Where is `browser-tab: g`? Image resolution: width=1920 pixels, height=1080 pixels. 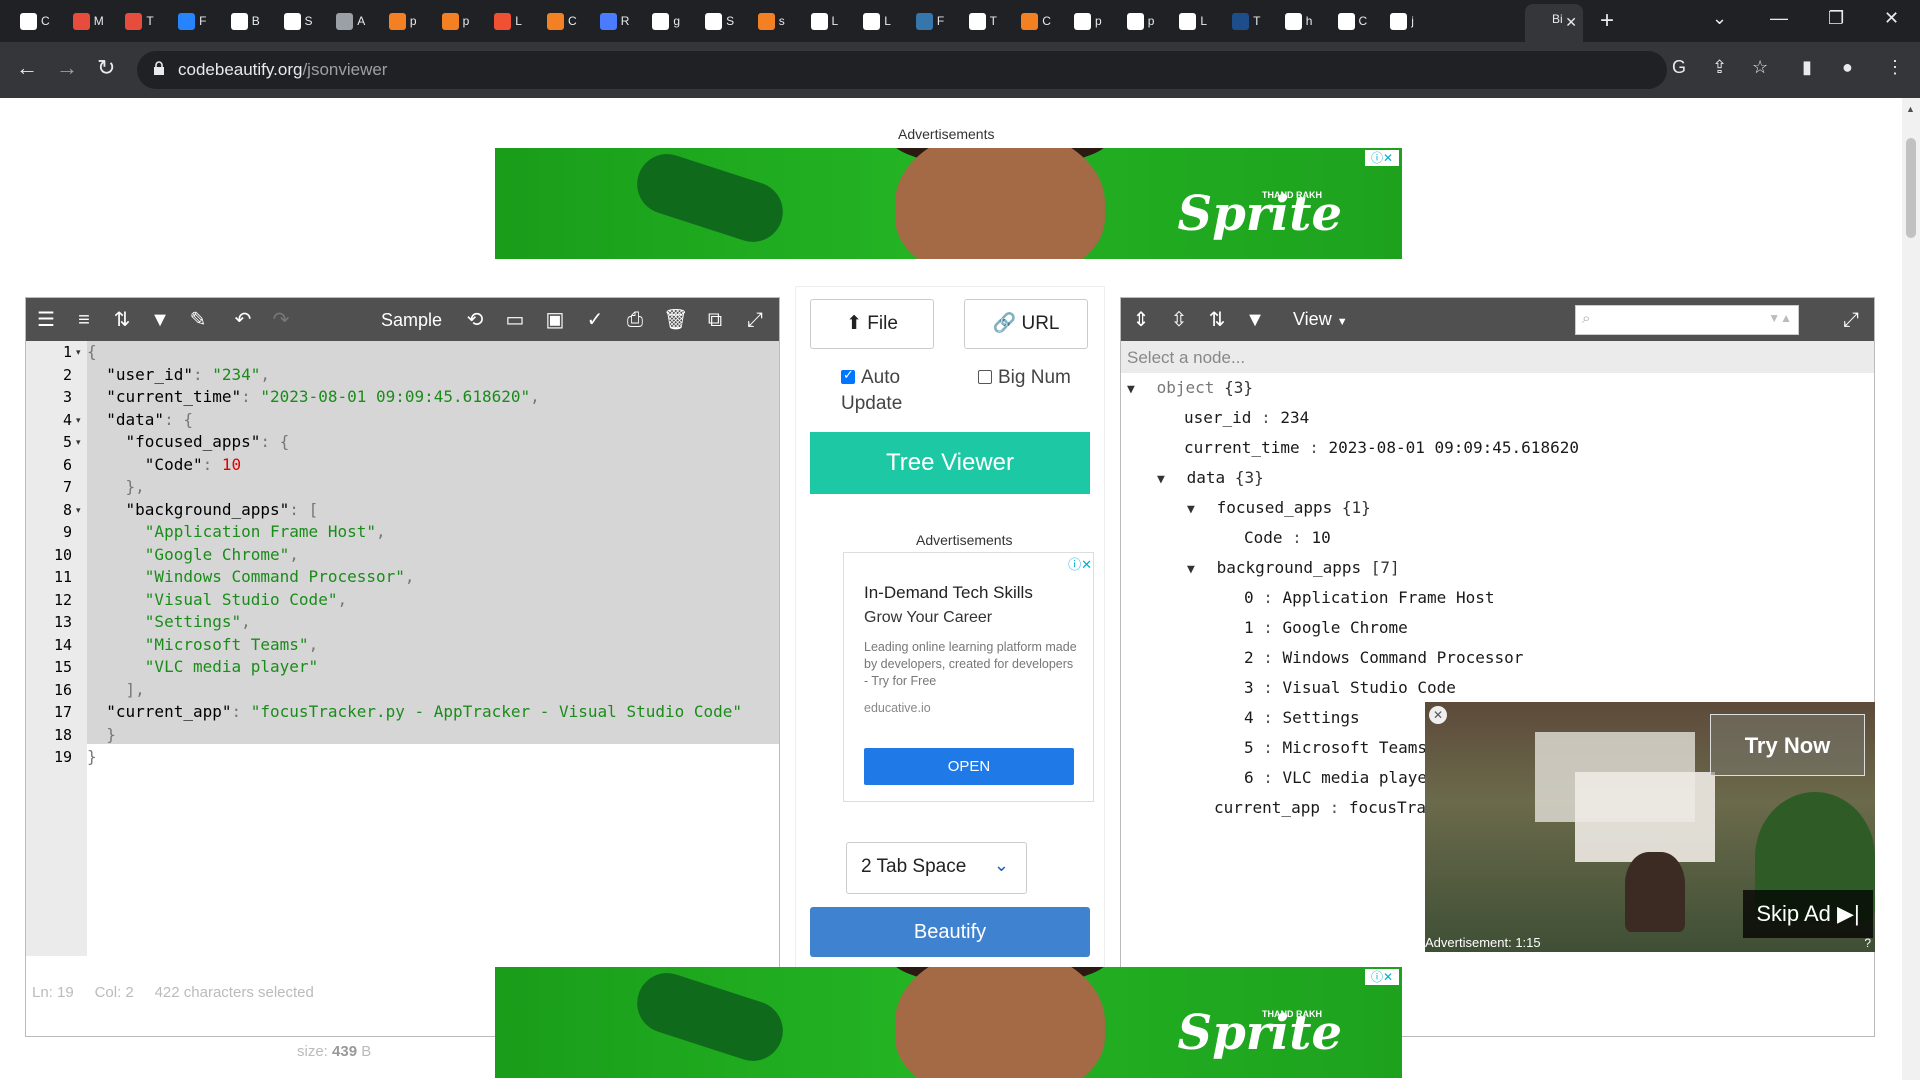 browser-tab: g is located at coordinates (666, 21).